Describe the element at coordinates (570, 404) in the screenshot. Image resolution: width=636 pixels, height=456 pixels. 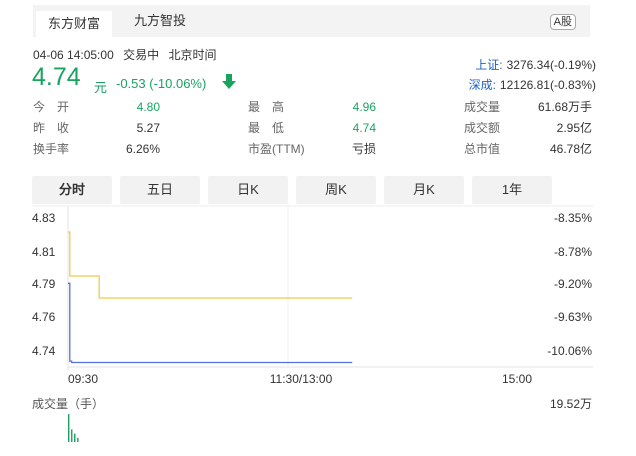
I see `volume-max-label: 19.52万` at that location.